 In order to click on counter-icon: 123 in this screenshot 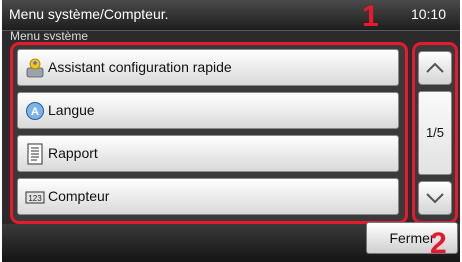, I will do `click(35, 197)`.